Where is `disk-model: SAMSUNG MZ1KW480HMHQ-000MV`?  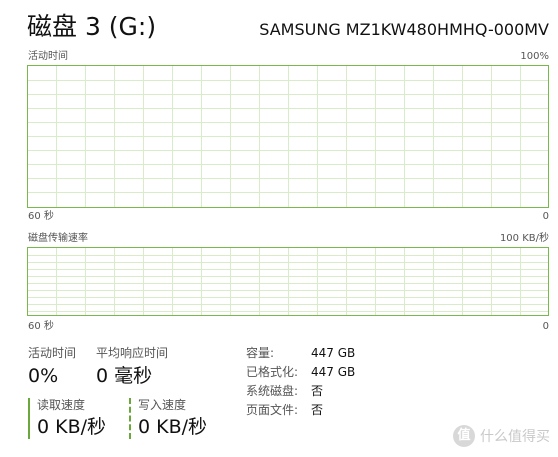 disk-model: SAMSUNG MZ1KW480HMHQ-000MV is located at coordinates (404, 29).